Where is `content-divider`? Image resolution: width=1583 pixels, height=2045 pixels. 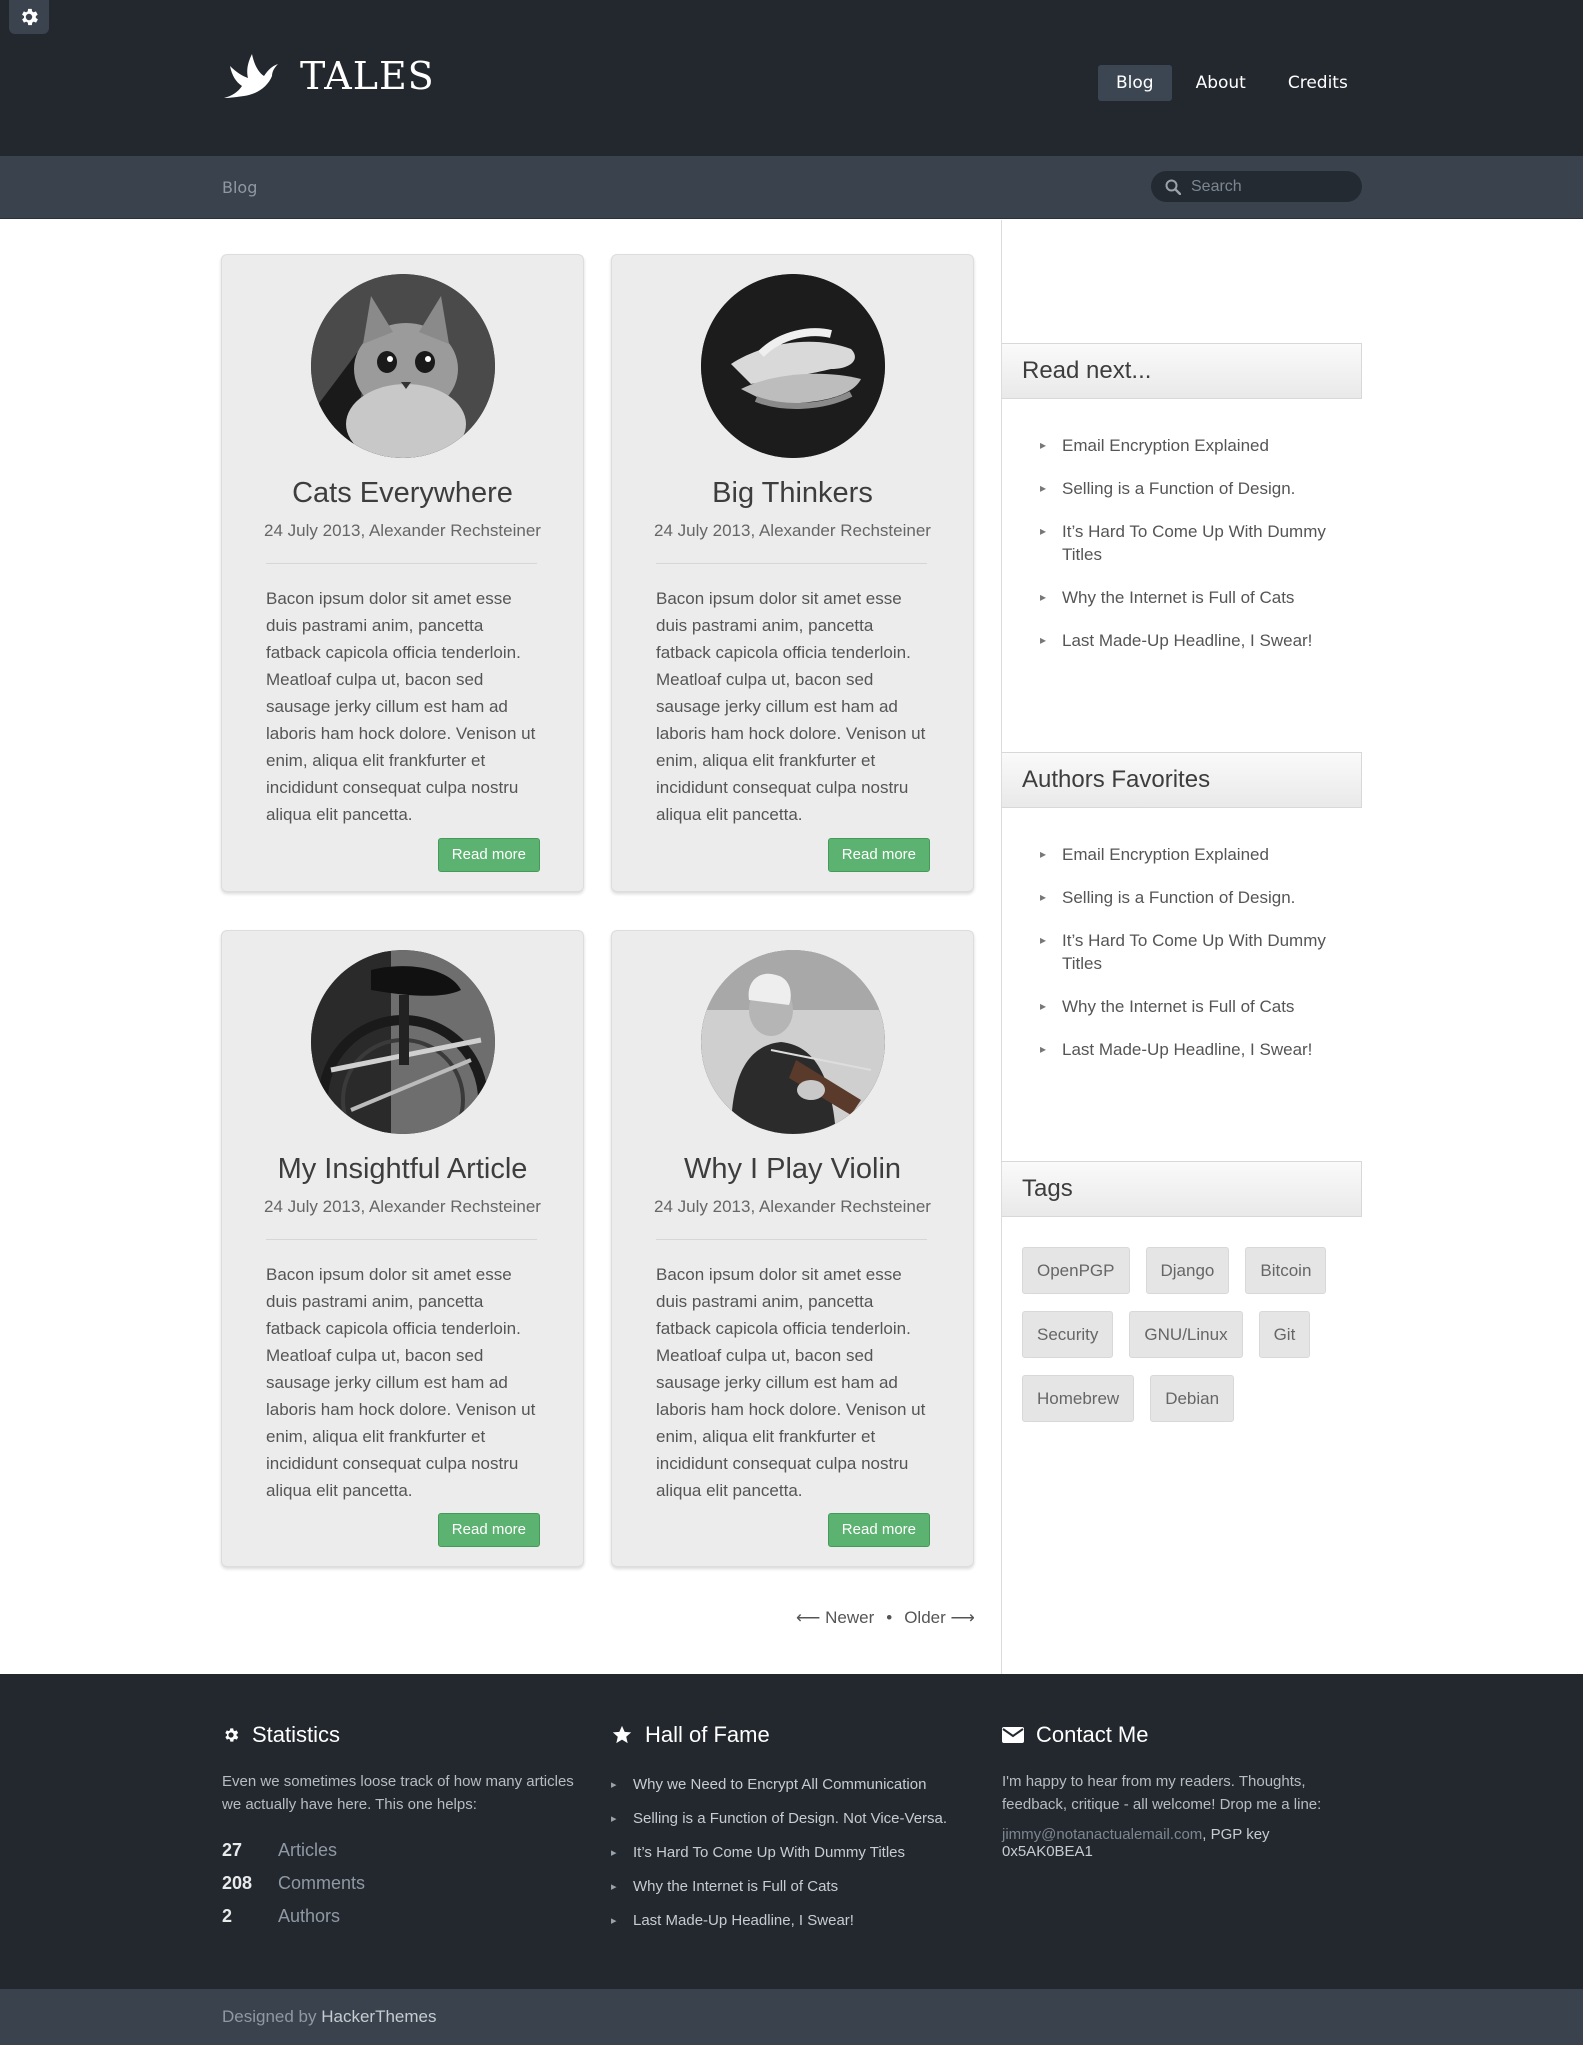
content-divider is located at coordinates (1001, 947).